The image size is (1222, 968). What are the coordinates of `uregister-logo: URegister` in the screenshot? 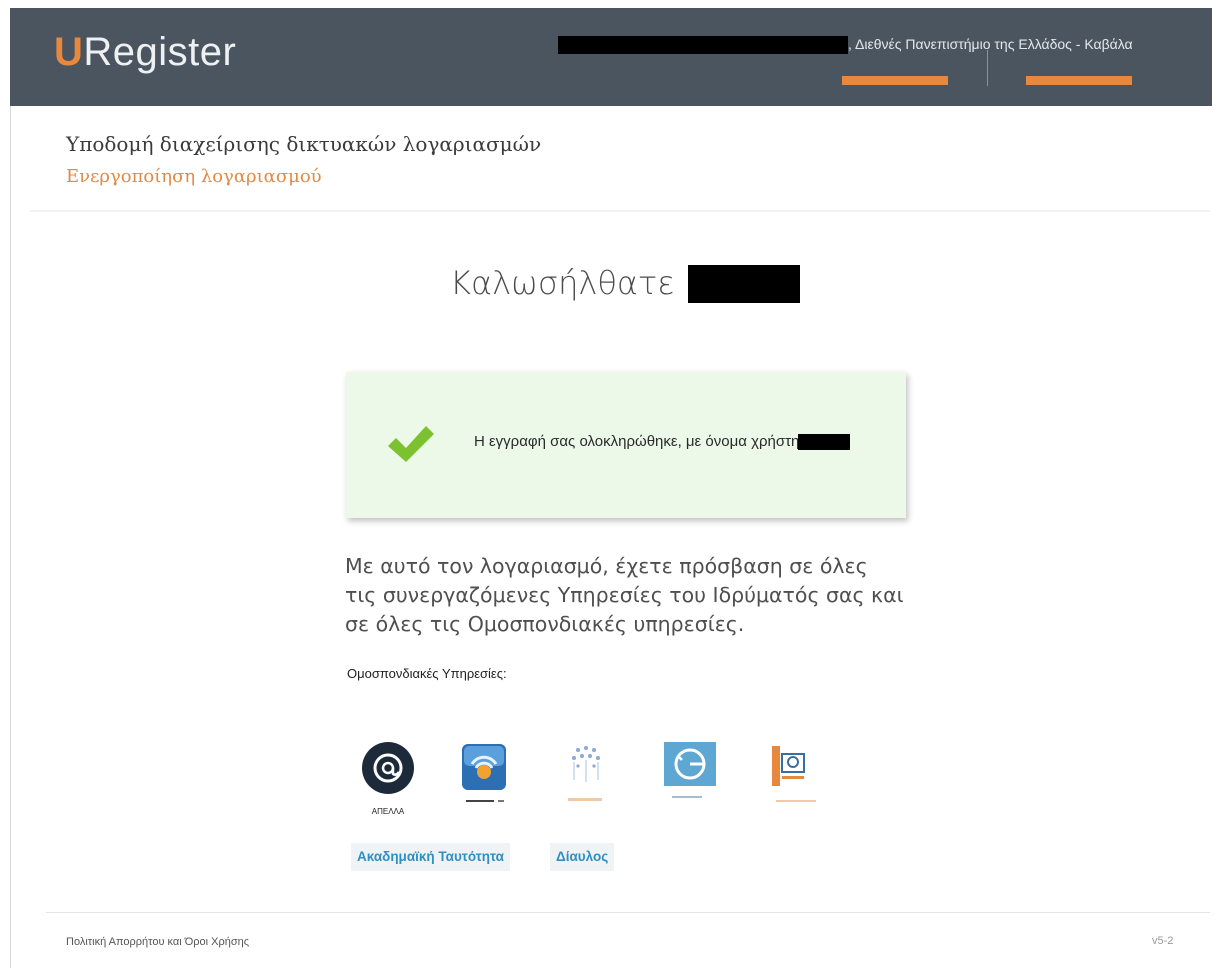 It's located at (145, 52).